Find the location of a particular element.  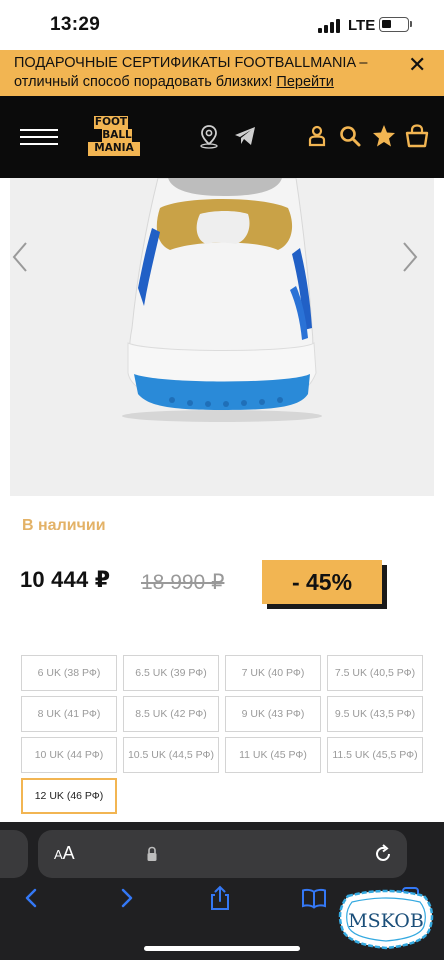

status-time: 13:29 is located at coordinates (75, 24).